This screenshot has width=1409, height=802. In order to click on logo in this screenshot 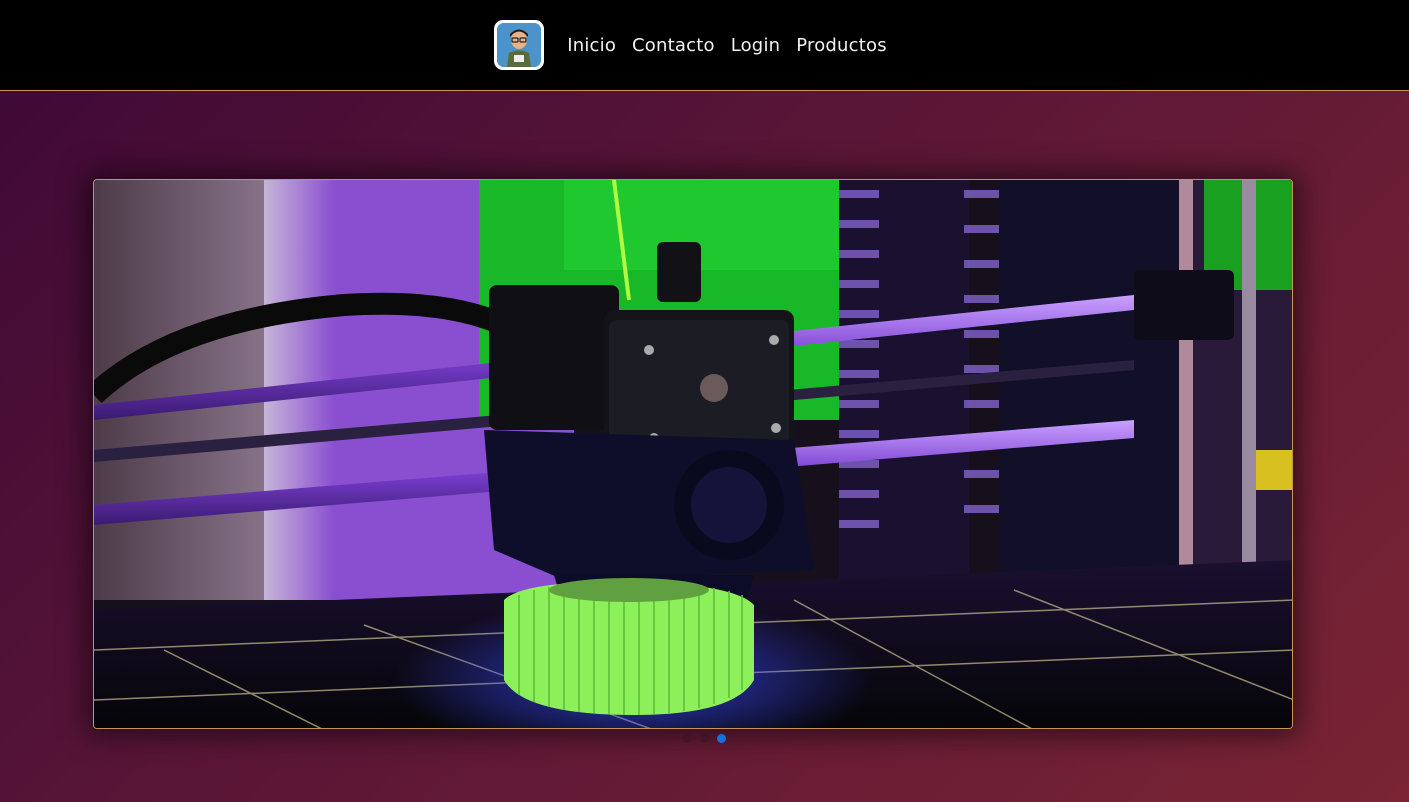, I will do `click(519, 45)`.